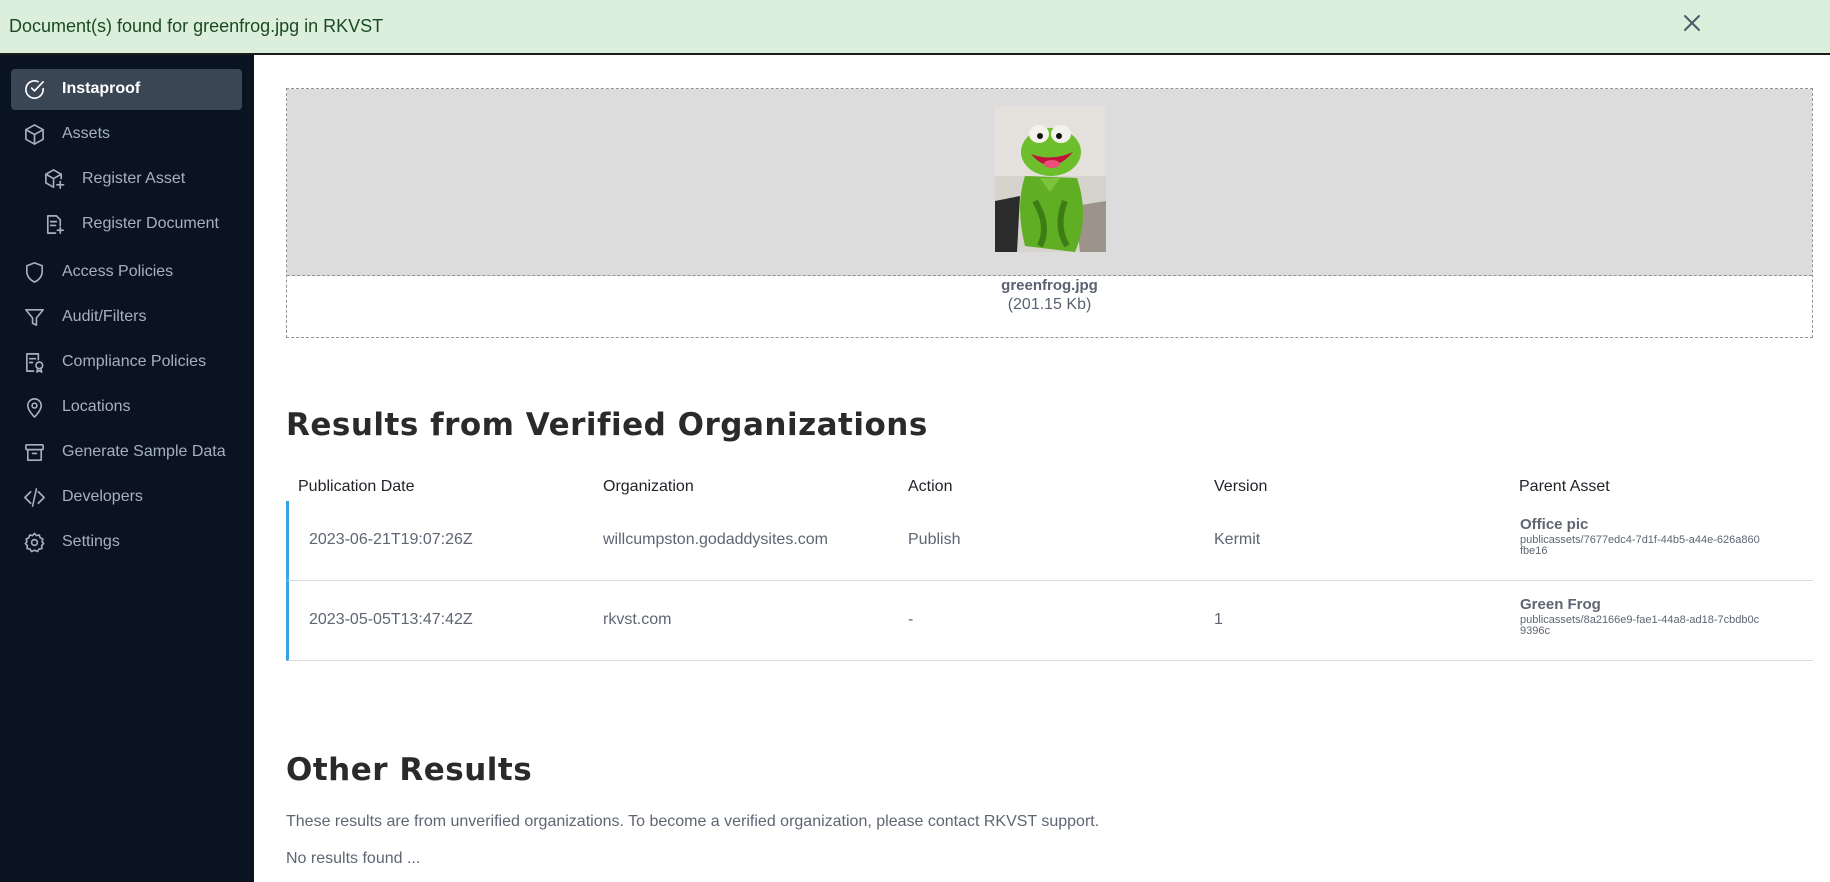 The width and height of the screenshot is (1830, 882). I want to click on sidebar-item-locations: Locations, so click(126, 407).